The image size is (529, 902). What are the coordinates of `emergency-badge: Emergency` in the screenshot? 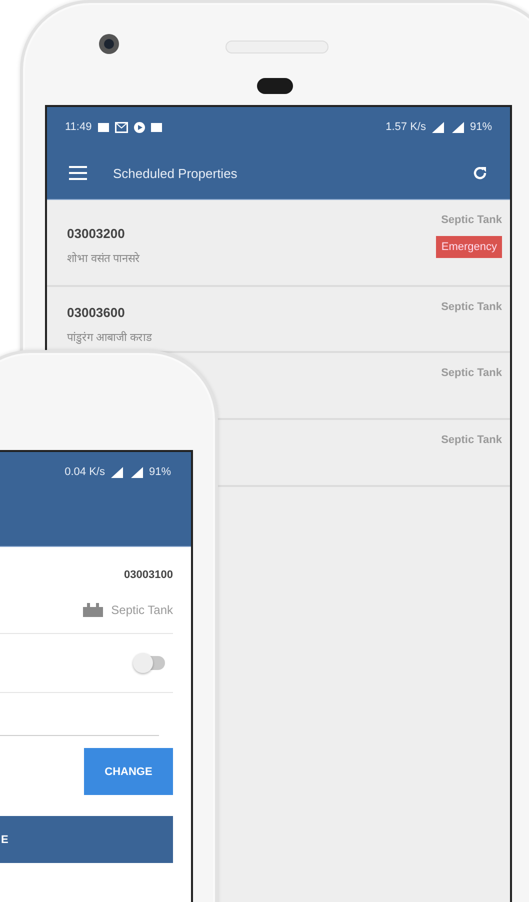 It's located at (469, 247).